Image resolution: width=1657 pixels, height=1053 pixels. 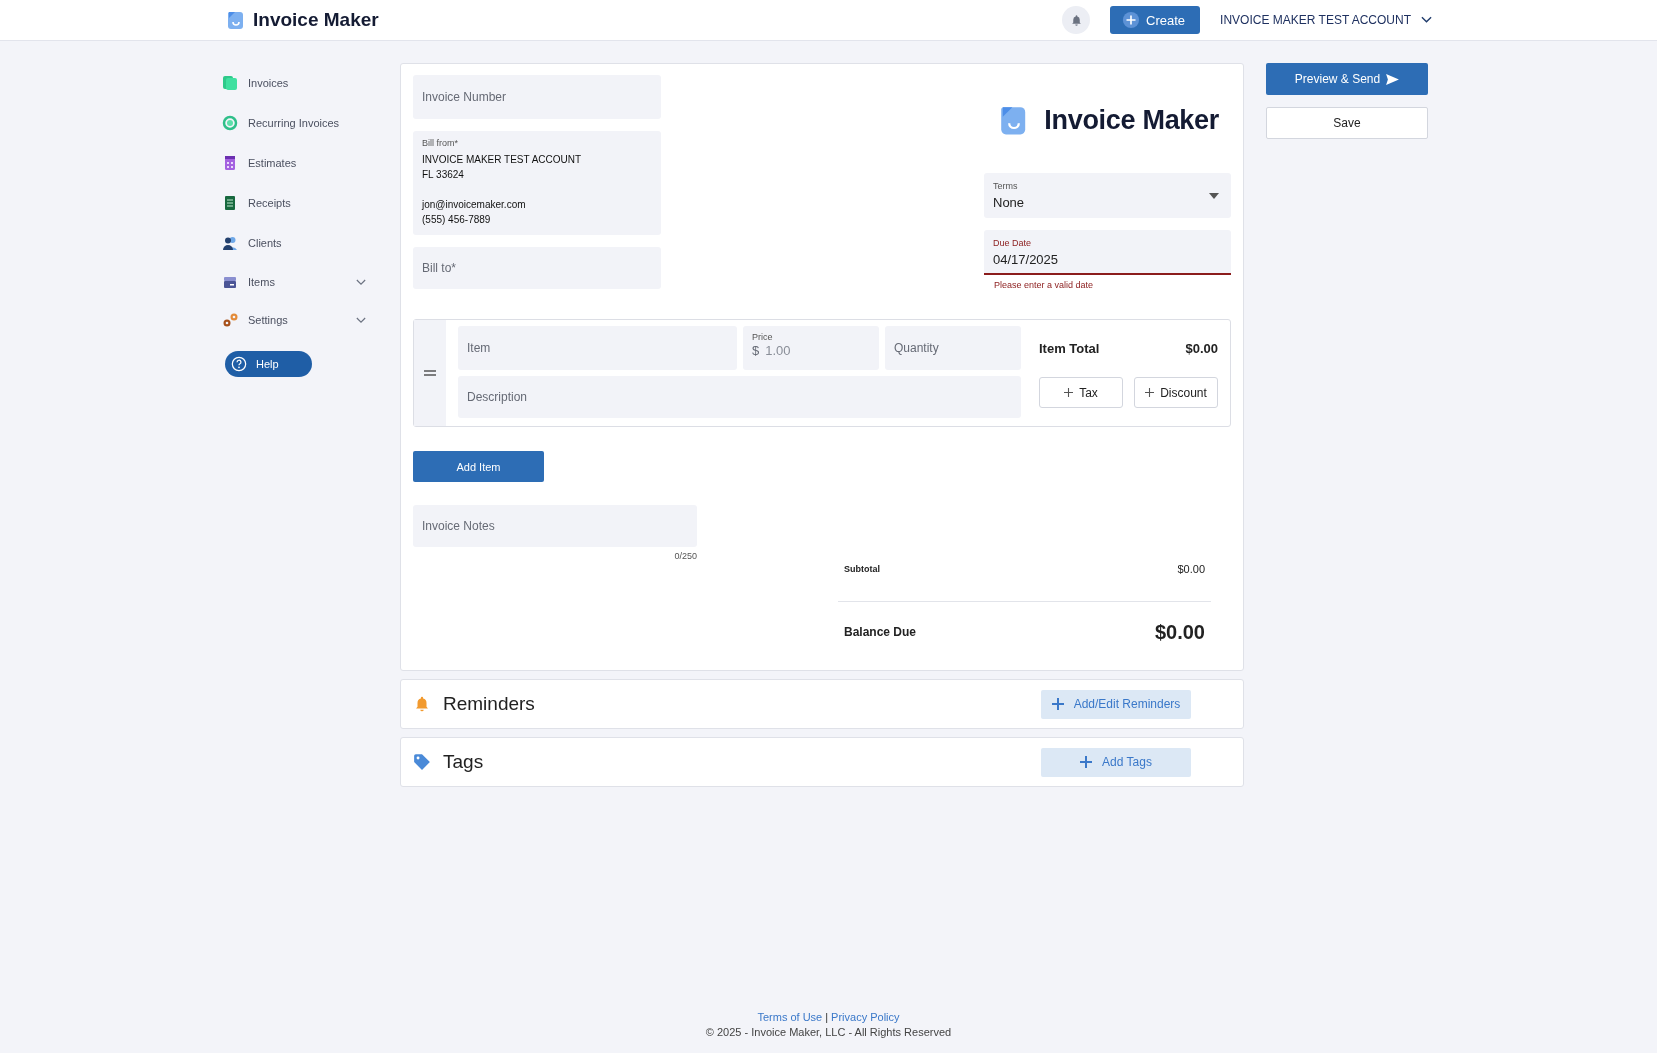 I want to click on description-field: Description, so click(x=739, y=397).